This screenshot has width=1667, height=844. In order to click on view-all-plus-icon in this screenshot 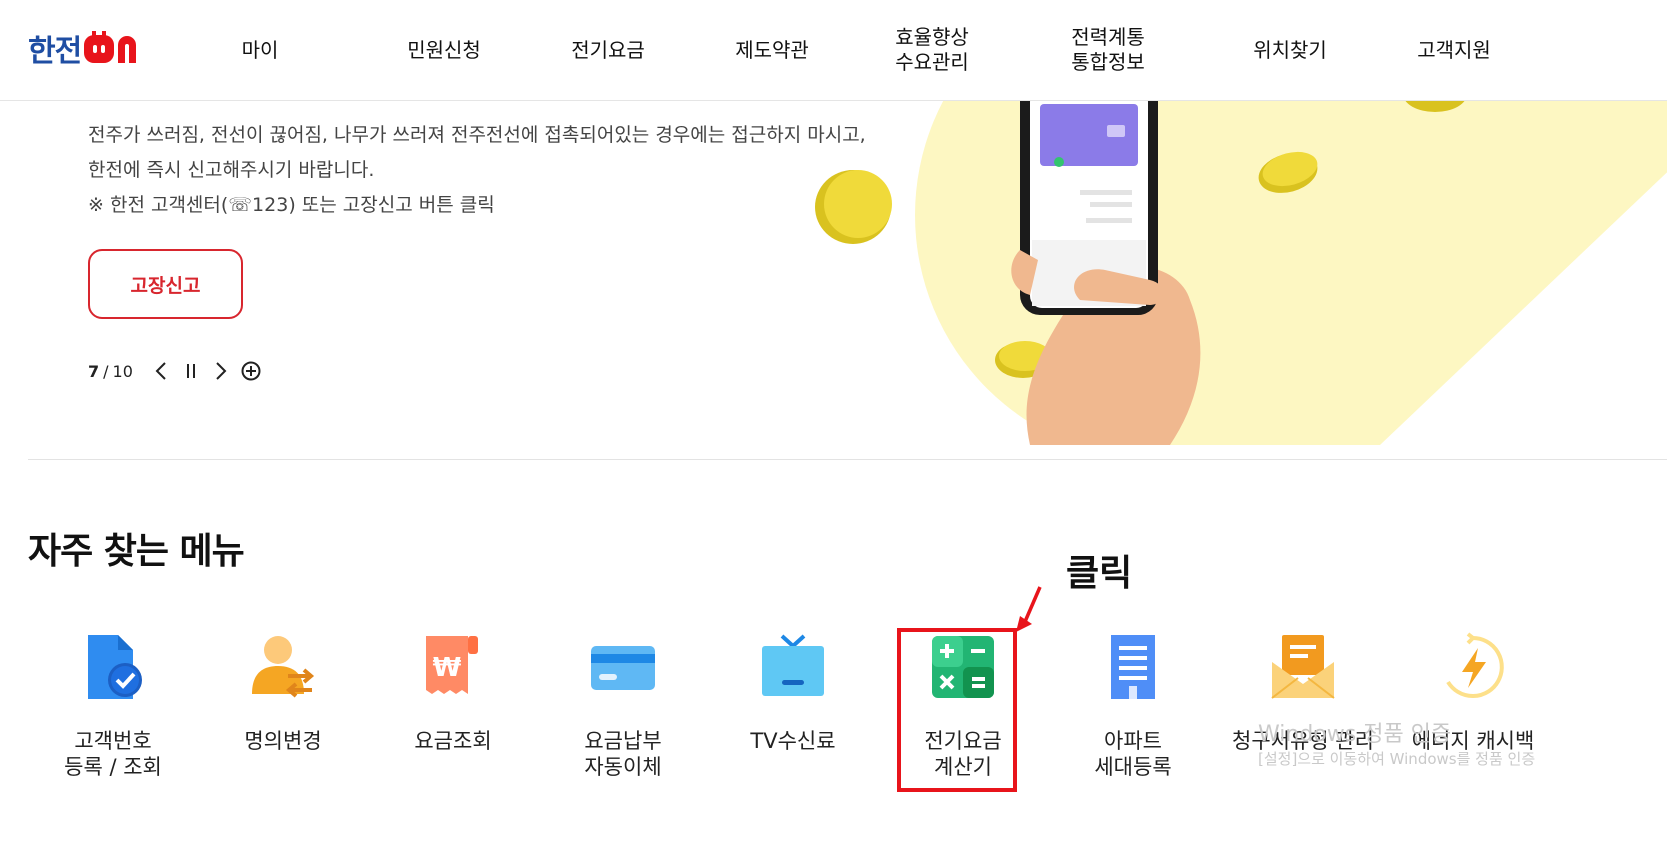, I will do `click(251, 371)`.